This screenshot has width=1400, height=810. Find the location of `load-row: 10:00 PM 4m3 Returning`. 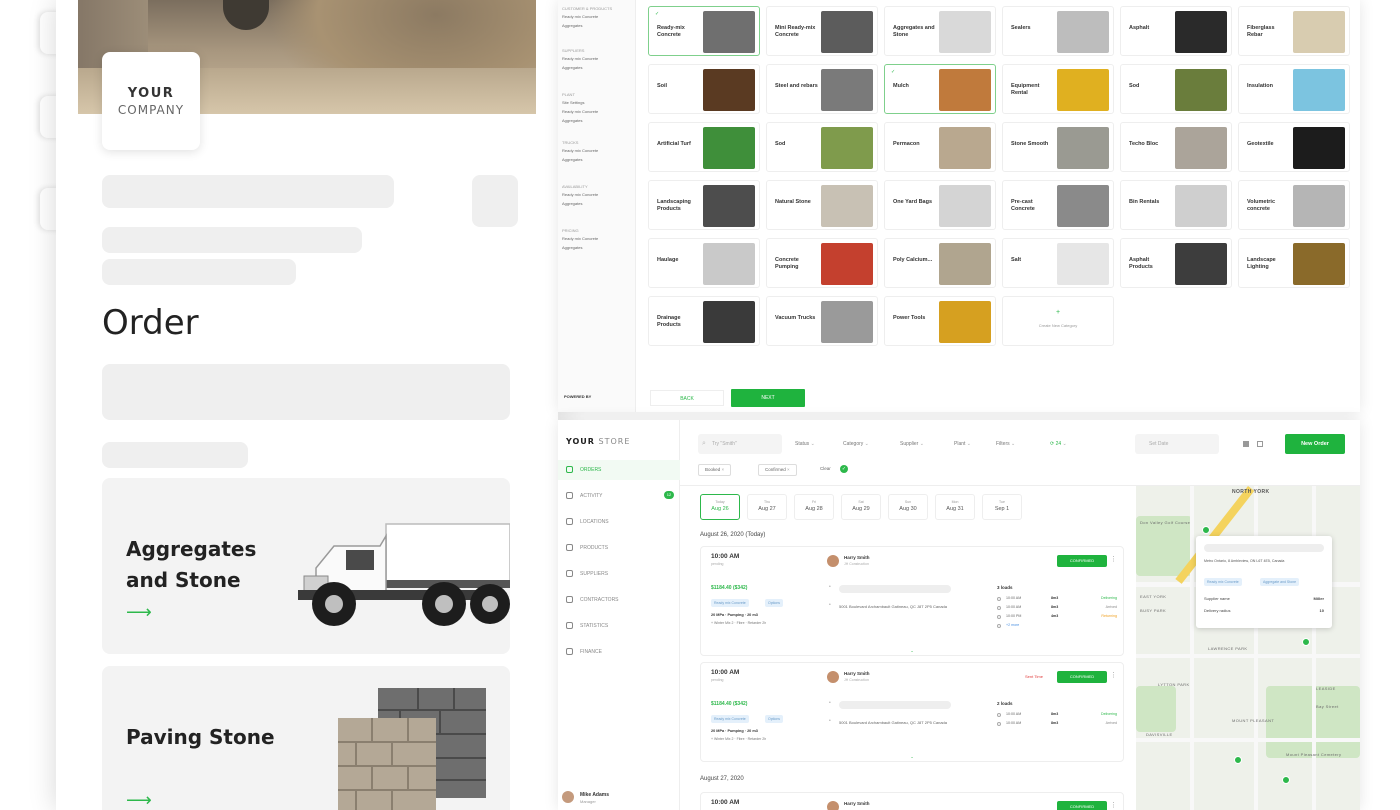

load-row: 10:00 PM 4m3 Returning is located at coordinates (1057, 617).